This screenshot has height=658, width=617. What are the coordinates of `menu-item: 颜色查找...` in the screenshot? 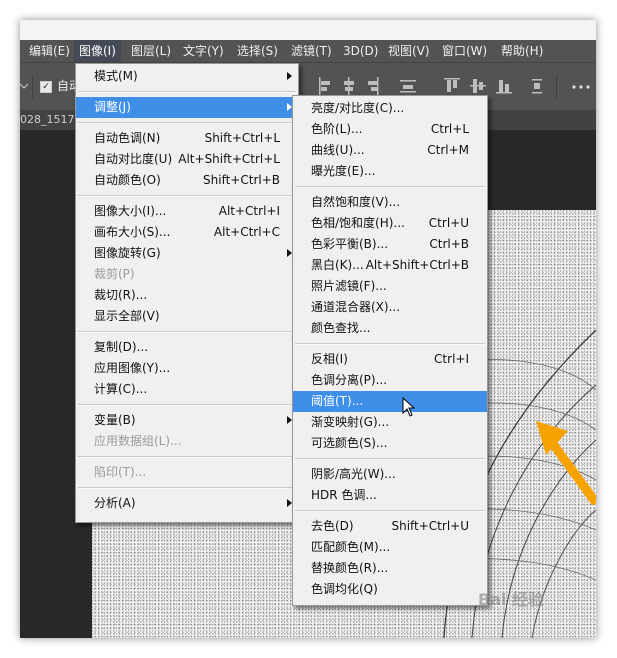 It's located at (390, 328).